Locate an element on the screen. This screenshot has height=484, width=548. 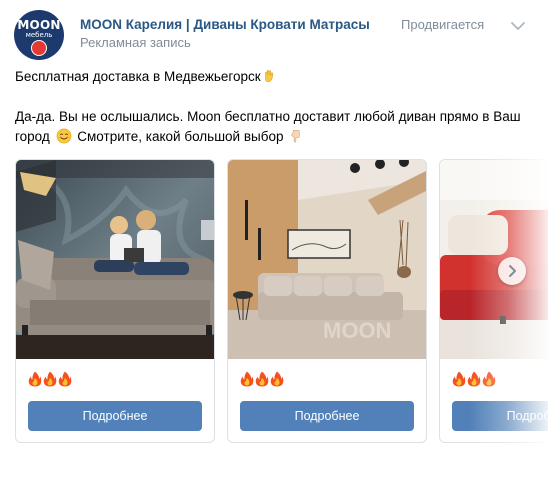
carousel-next-button is located at coordinates (512, 271).